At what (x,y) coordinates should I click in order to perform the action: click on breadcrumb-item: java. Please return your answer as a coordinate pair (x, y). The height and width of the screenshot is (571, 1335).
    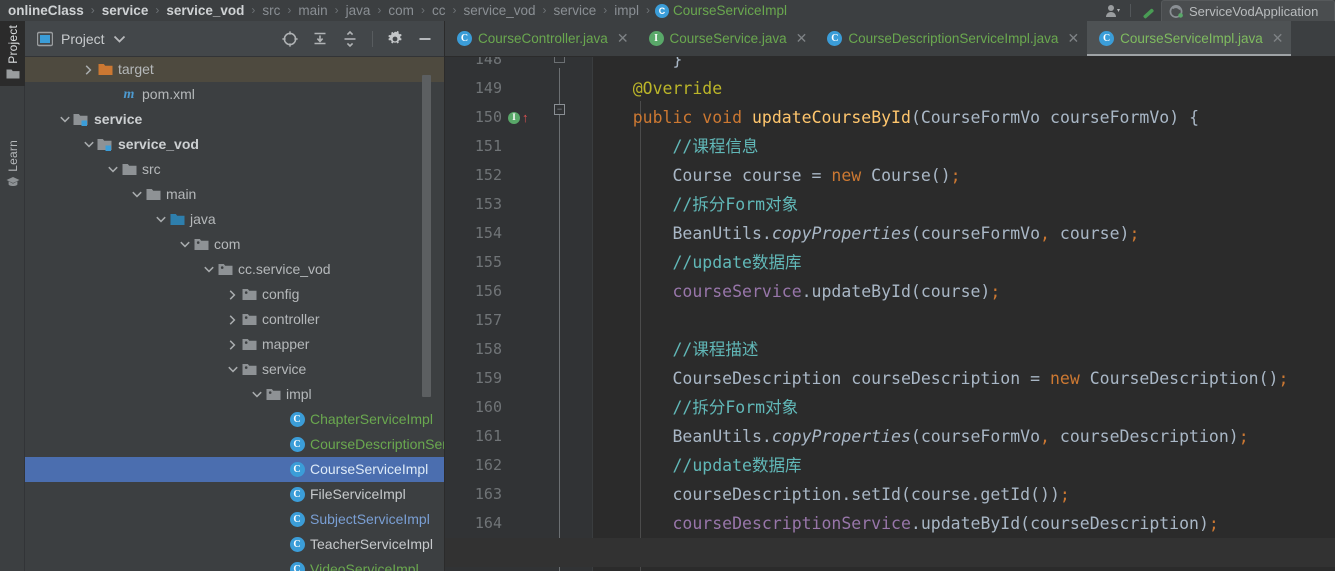
    Looking at the image, I should click on (358, 10).